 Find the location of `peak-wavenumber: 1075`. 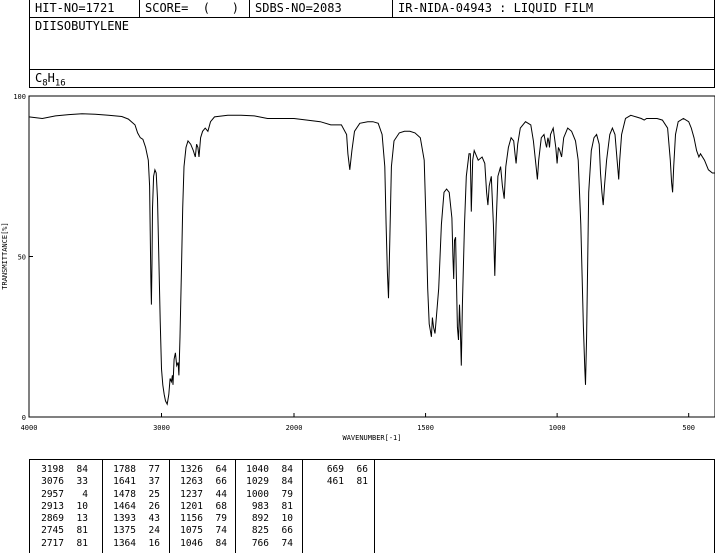

peak-wavenumber: 1075 is located at coordinates (191, 531).